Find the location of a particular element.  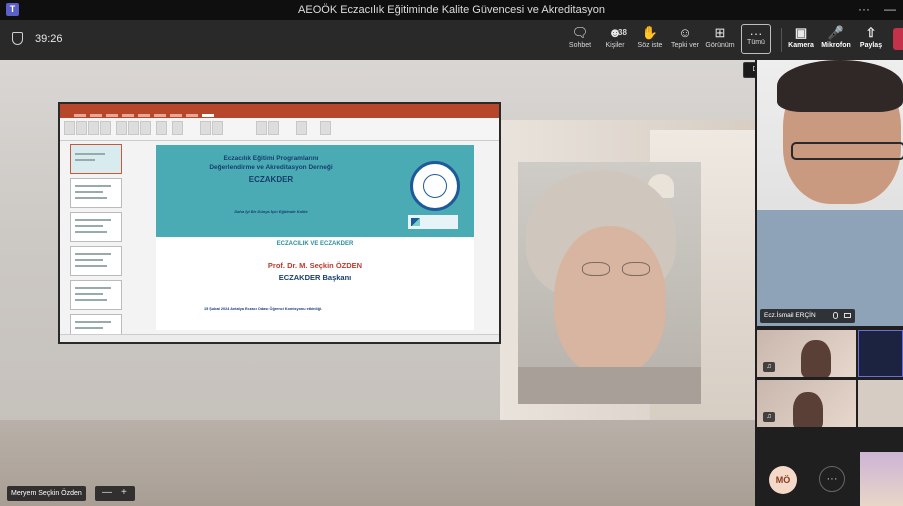

camera-button: ▣ Kamera is located at coordinates (801, 36).